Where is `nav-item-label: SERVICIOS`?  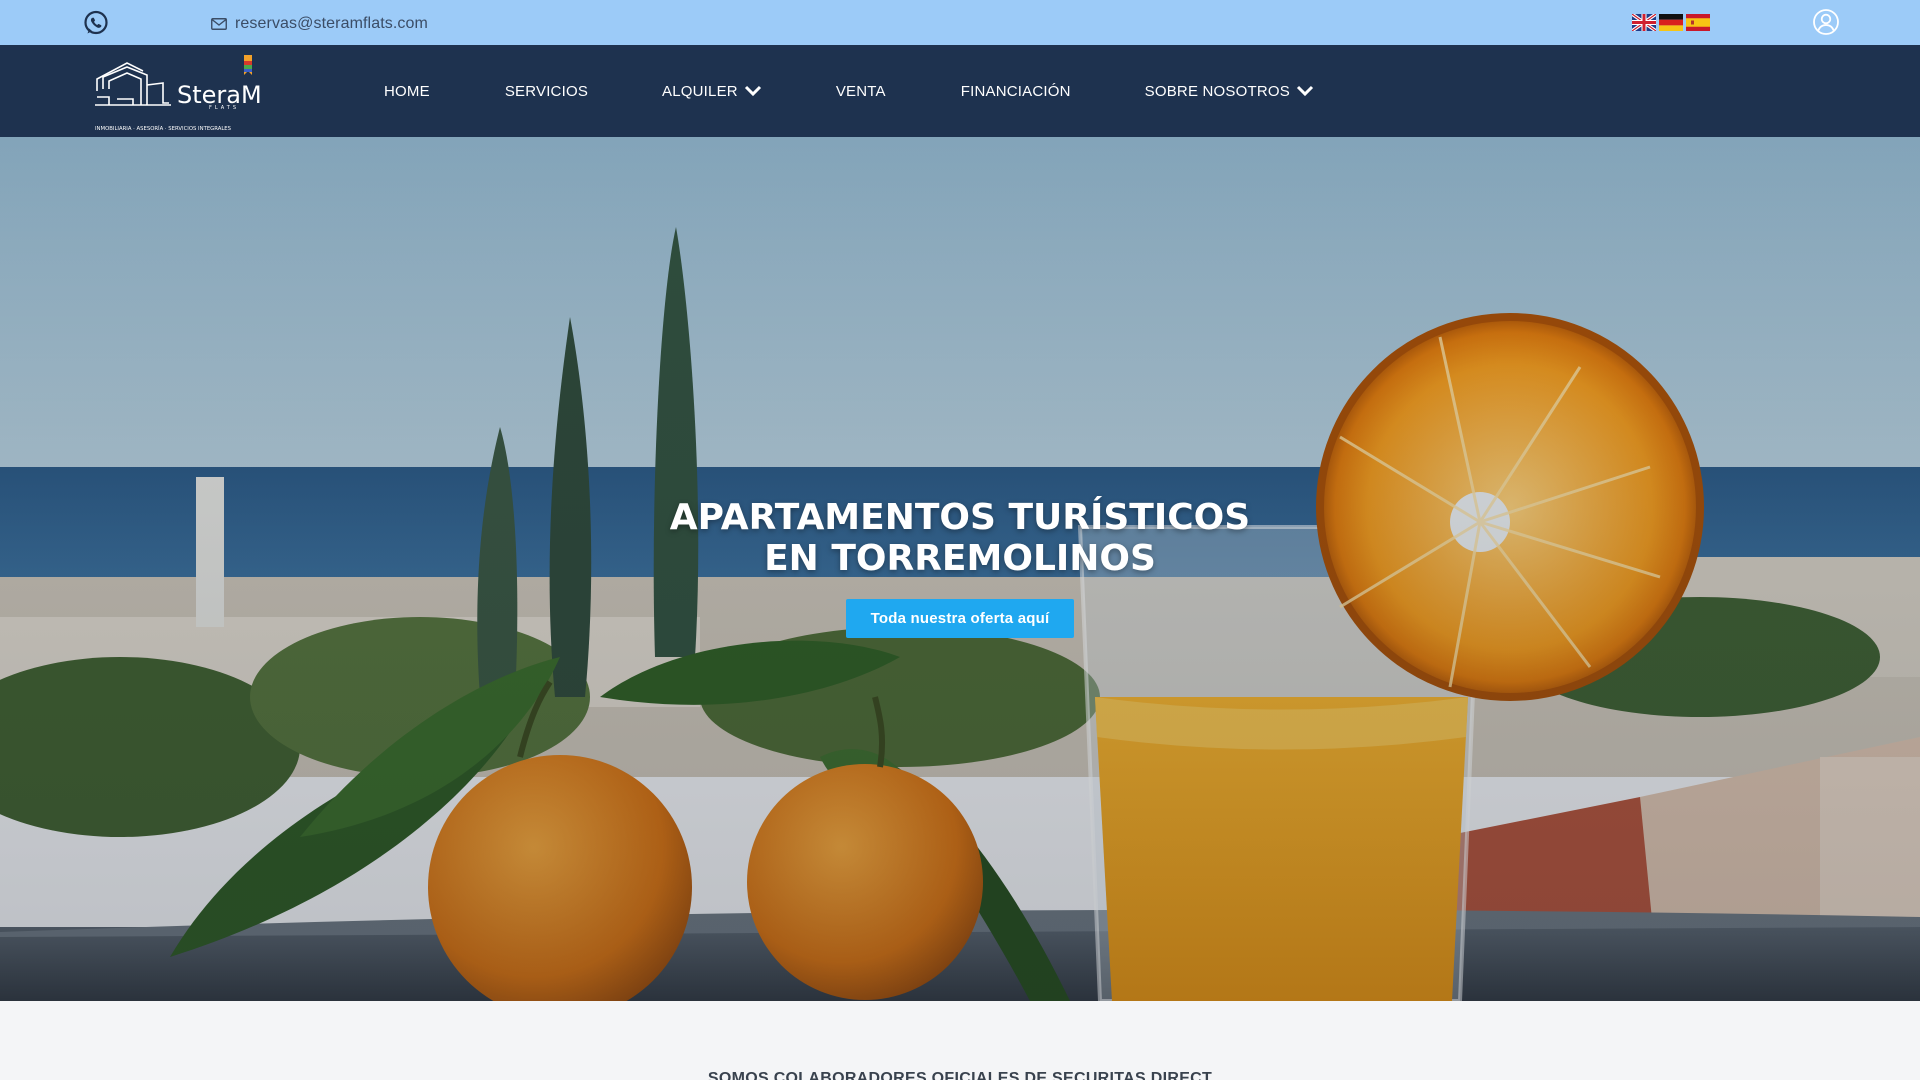 nav-item-label: SERVICIOS is located at coordinates (546, 91).